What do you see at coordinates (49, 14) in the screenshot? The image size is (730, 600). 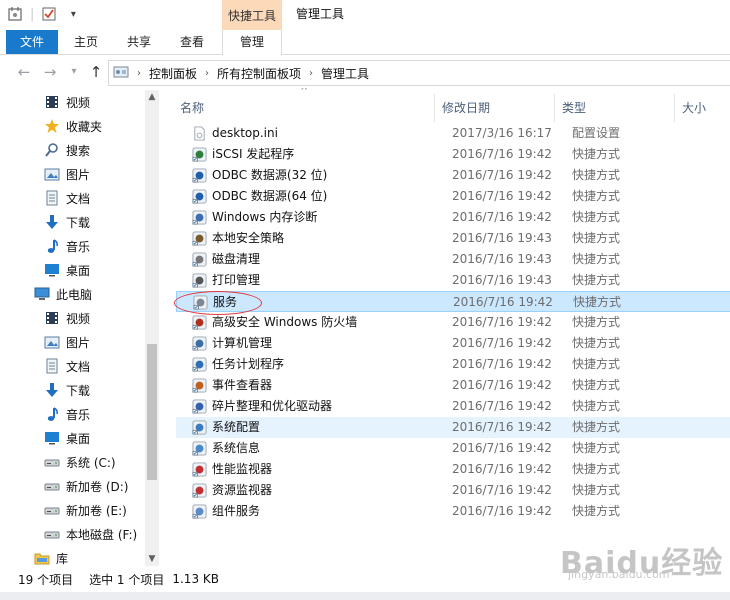 I see `checklist-icon` at bounding box center [49, 14].